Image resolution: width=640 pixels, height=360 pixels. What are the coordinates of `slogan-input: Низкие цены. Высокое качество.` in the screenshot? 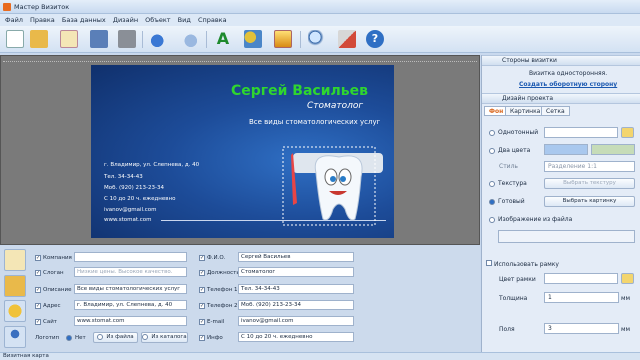 It's located at (130, 272).